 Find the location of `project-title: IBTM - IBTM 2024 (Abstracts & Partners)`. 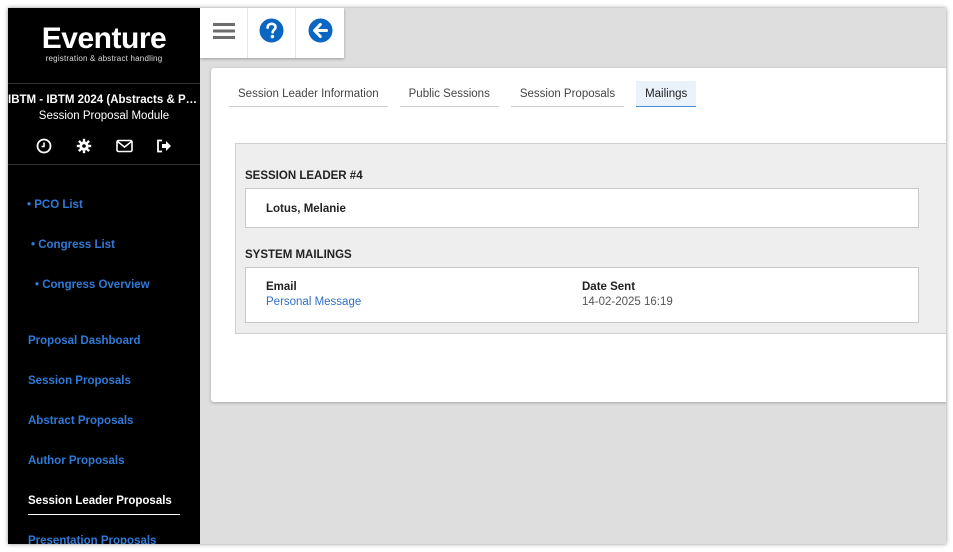

project-title: IBTM - IBTM 2024 (Abstracts & Partners) is located at coordinates (104, 100).